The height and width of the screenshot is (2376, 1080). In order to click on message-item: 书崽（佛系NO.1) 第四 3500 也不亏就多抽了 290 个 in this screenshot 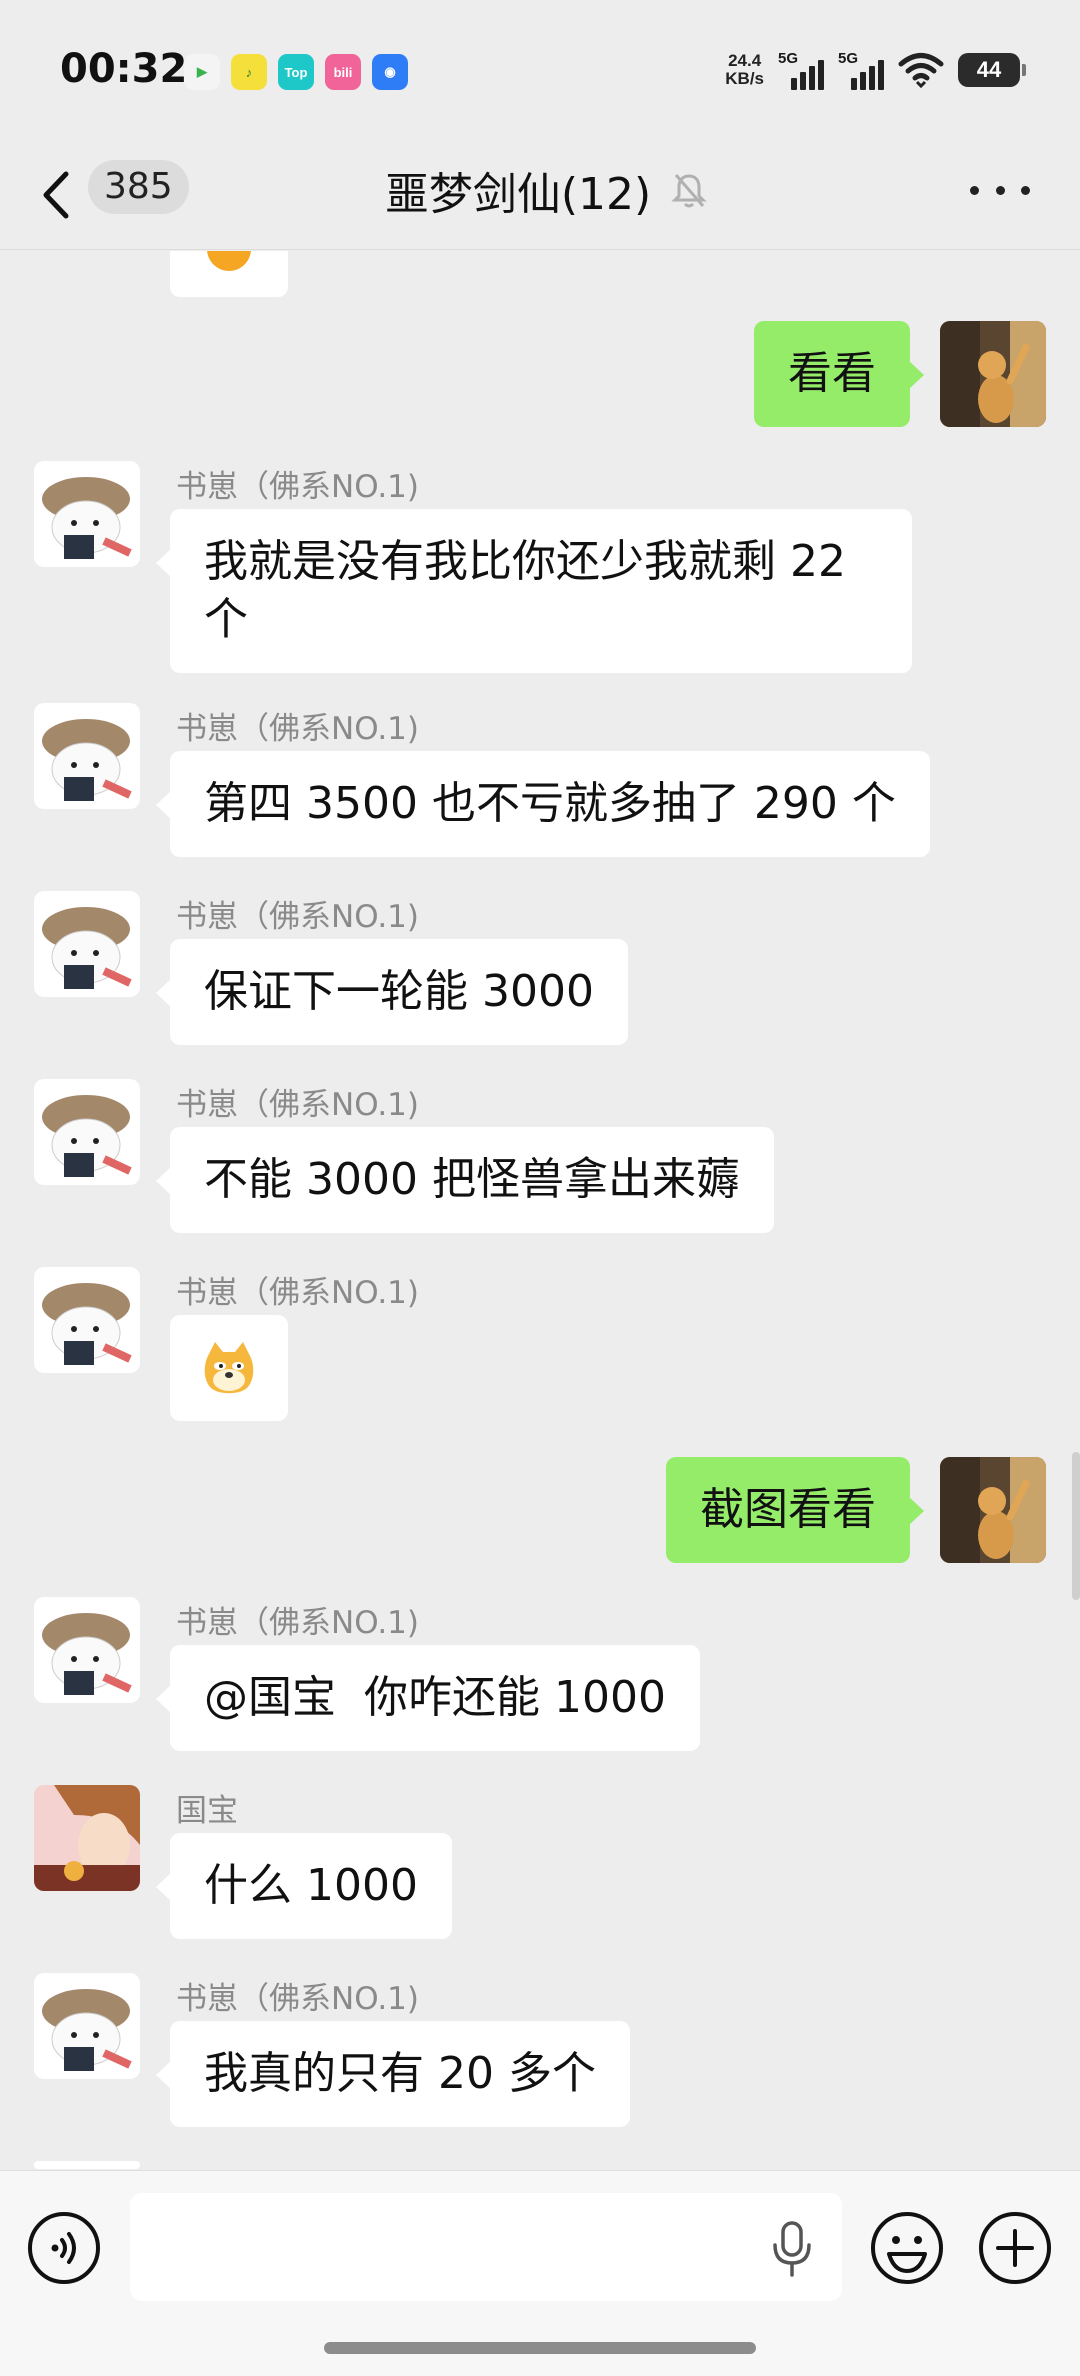, I will do `click(540, 783)`.